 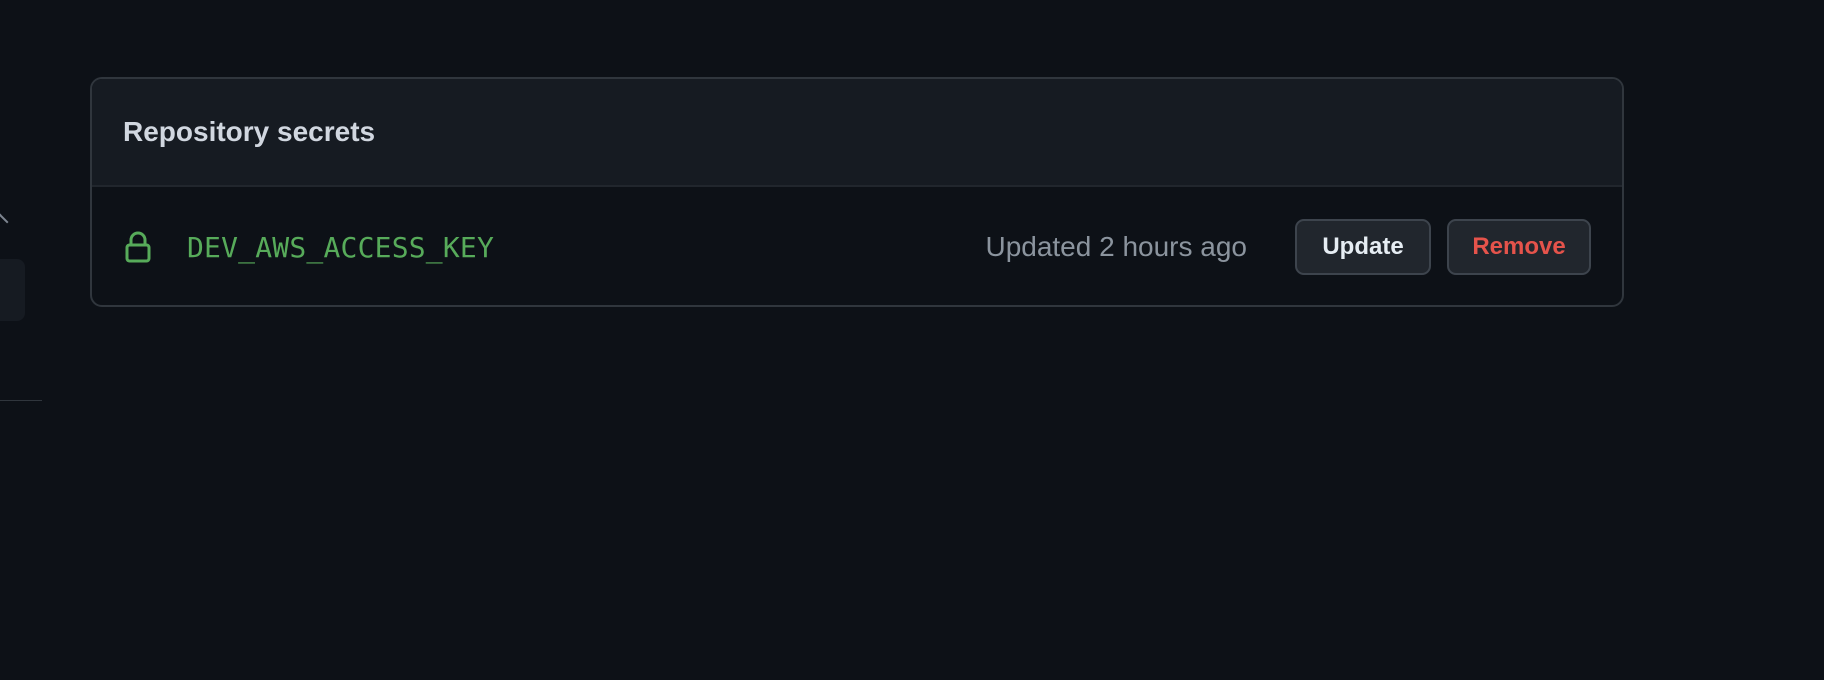 I want to click on update-secret-button: Update, so click(x=1363, y=247).